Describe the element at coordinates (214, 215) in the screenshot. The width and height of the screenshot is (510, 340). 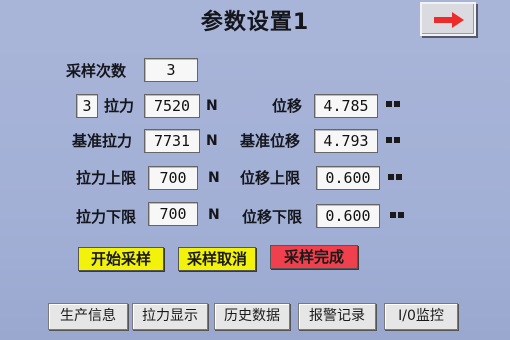
I see `force-lower-limit-unit: N` at that location.